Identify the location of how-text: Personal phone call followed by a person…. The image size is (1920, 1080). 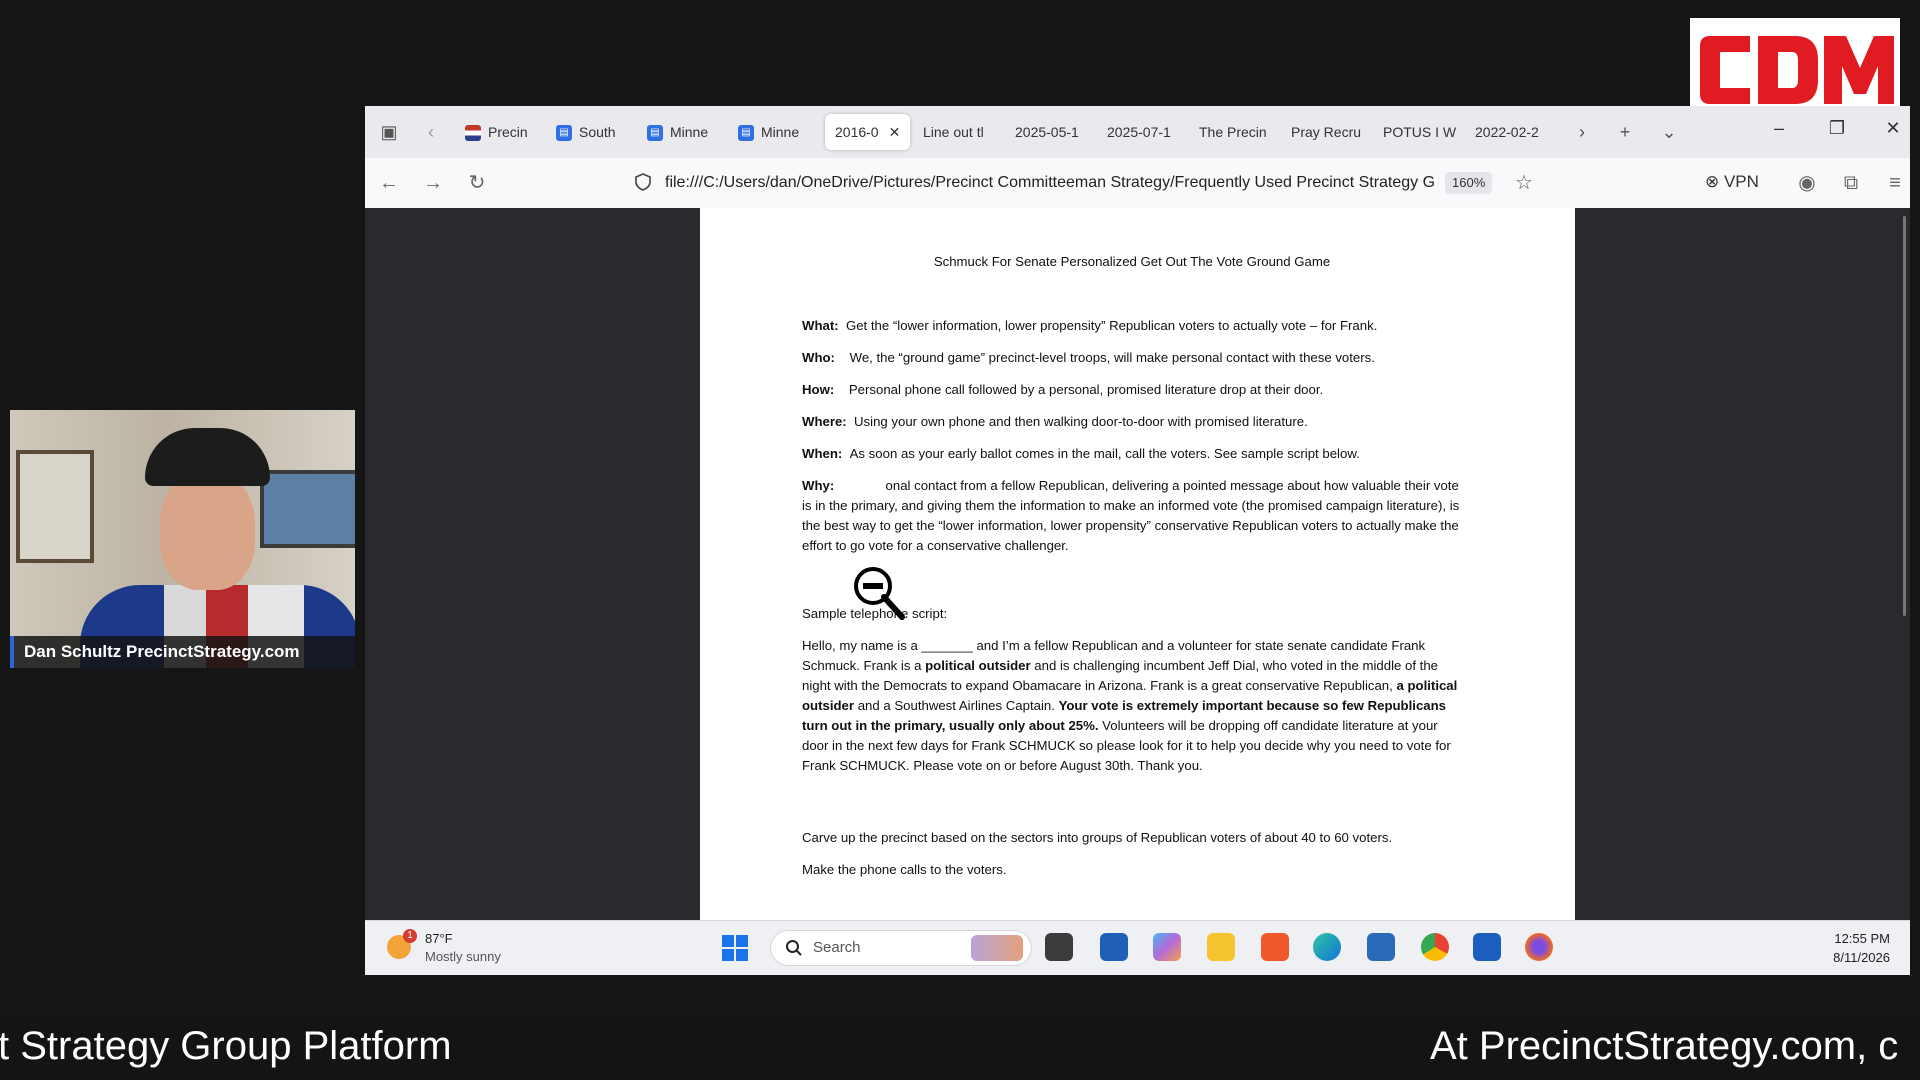
(1086, 389).